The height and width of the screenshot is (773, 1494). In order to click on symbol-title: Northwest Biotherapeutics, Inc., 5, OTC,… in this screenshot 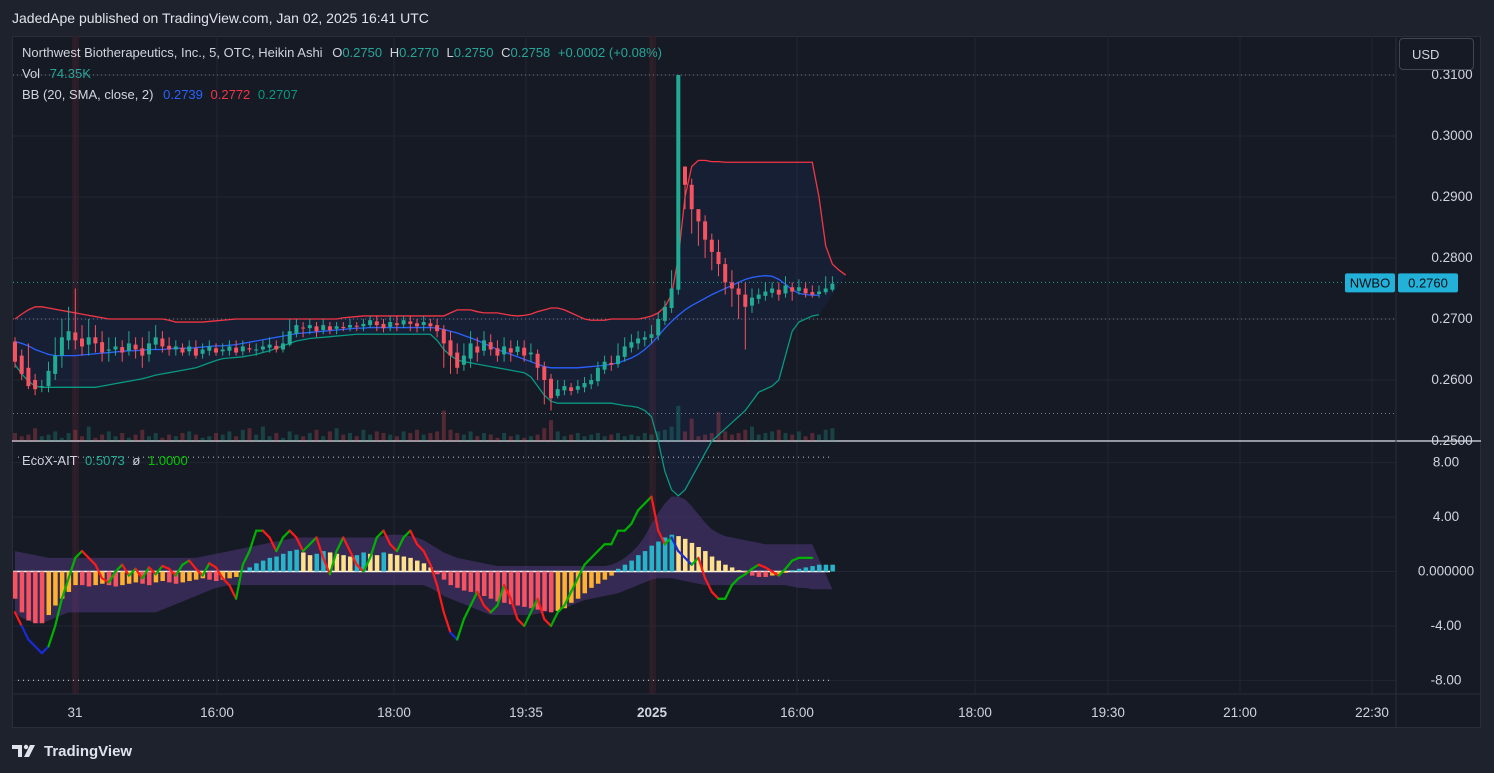, I will do `click(172, 52)`.